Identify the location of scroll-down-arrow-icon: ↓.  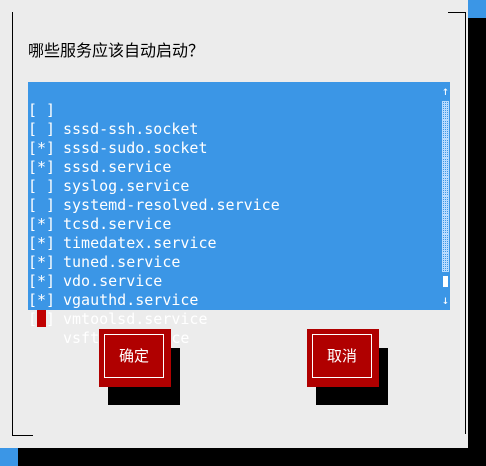
(445, 300).